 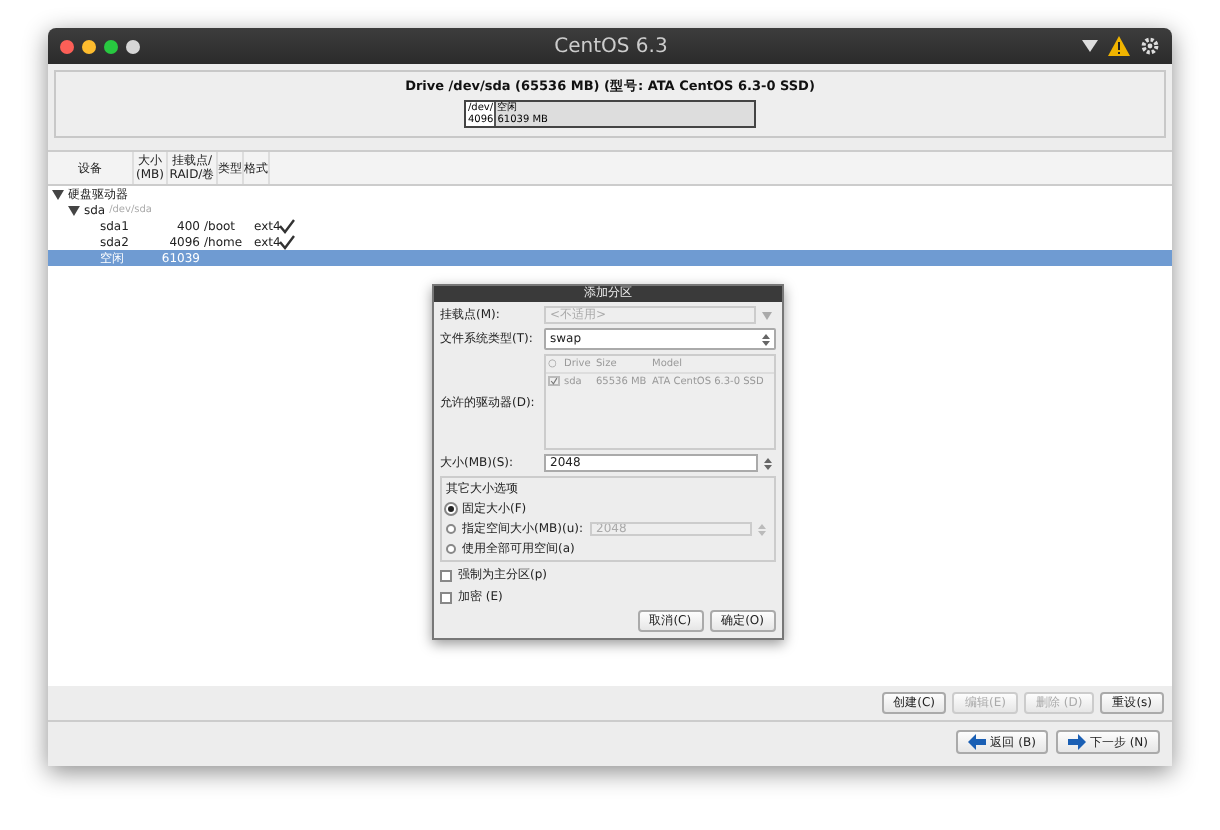 I want to click on minimize-button, so click(x=89, y=46).